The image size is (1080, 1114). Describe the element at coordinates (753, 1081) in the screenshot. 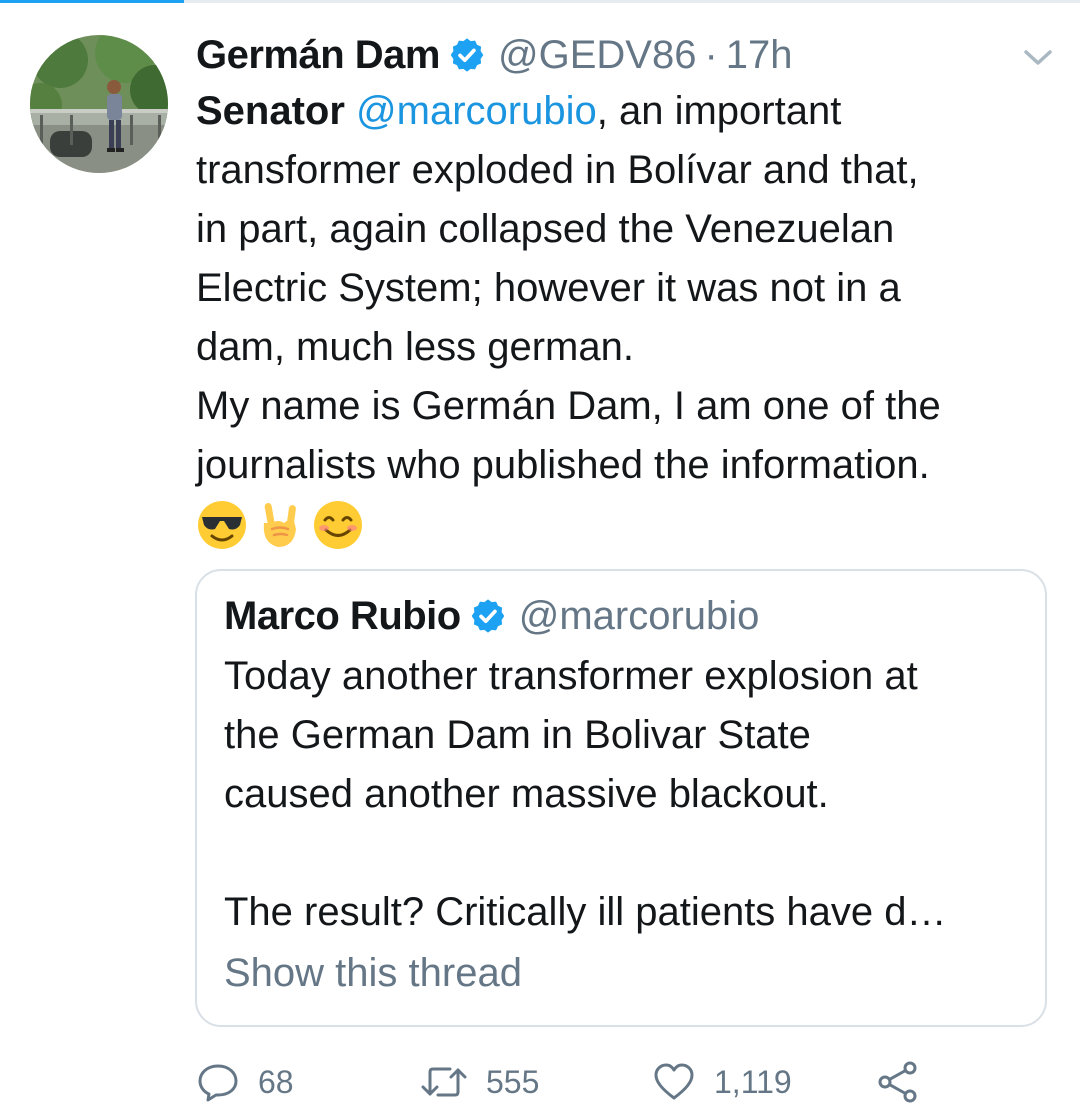

I see `like-count: 1,119` at that location.